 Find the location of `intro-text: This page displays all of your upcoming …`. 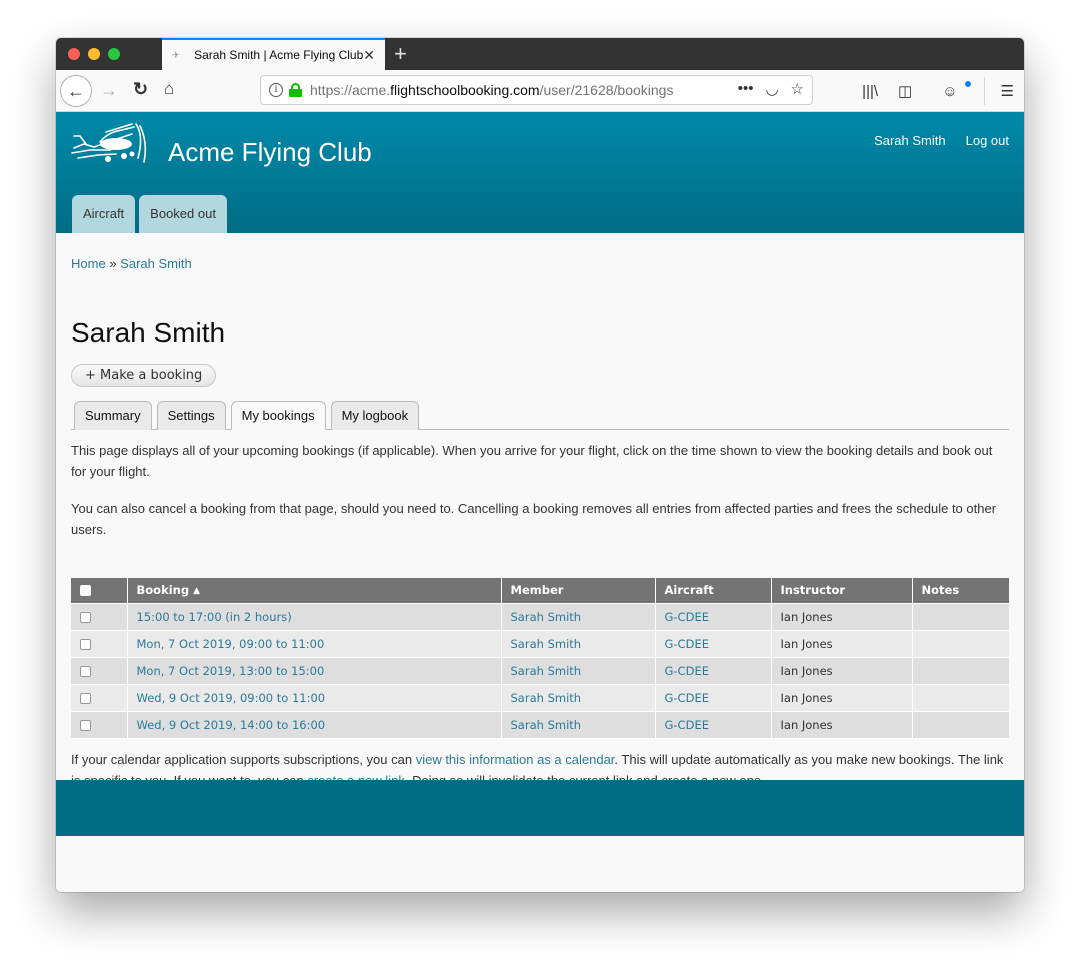

intro-text: This page displays all of your upcoming … is located at coordinates (540, 490).